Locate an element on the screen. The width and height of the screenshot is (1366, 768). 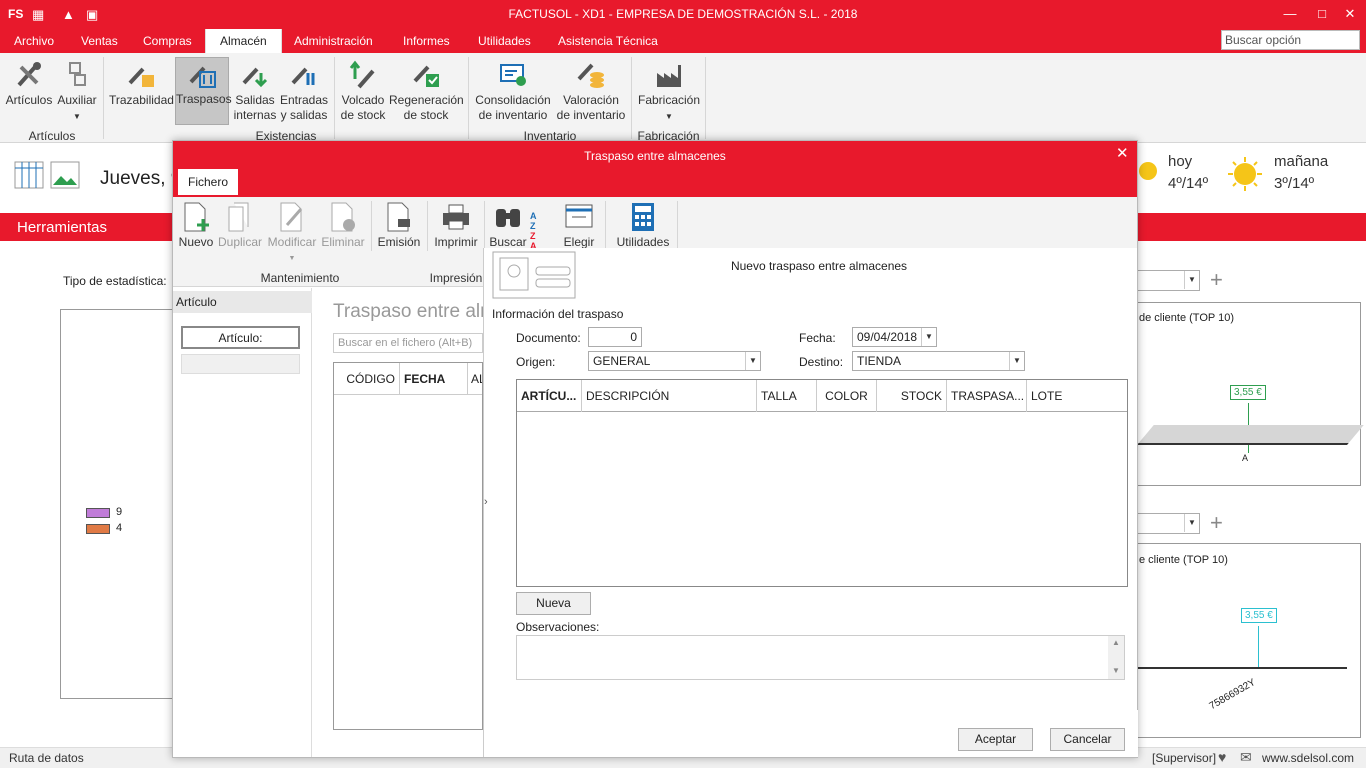
dialog-title: Traspaso entre almacenes is located at coordinates (655, 156).